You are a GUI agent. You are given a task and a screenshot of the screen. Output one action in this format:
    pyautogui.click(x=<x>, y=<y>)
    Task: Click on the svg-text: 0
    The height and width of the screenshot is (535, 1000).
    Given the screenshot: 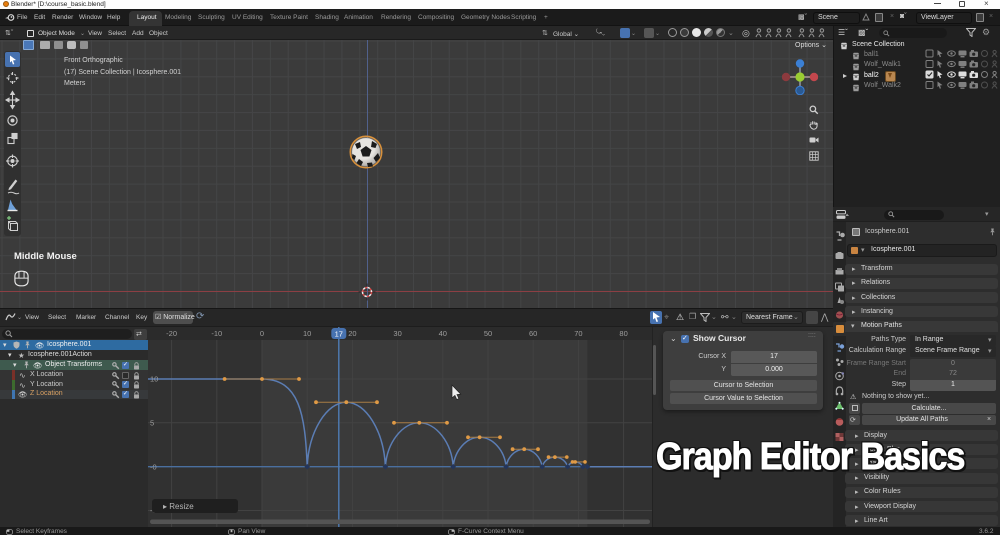 What is the action you would take?
    pyautogui.click(x=262, y=333)
    